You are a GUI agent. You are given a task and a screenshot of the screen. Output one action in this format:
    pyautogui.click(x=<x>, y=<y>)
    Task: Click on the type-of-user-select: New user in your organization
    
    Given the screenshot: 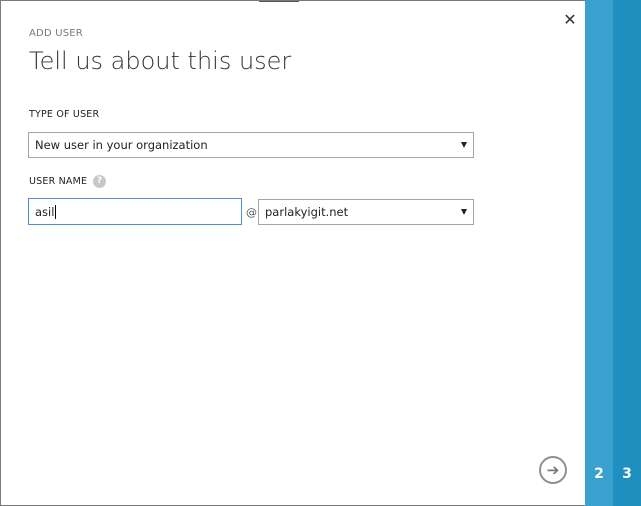 What is the action you would take?
    pyautogui.click(x=251, y=145)
    